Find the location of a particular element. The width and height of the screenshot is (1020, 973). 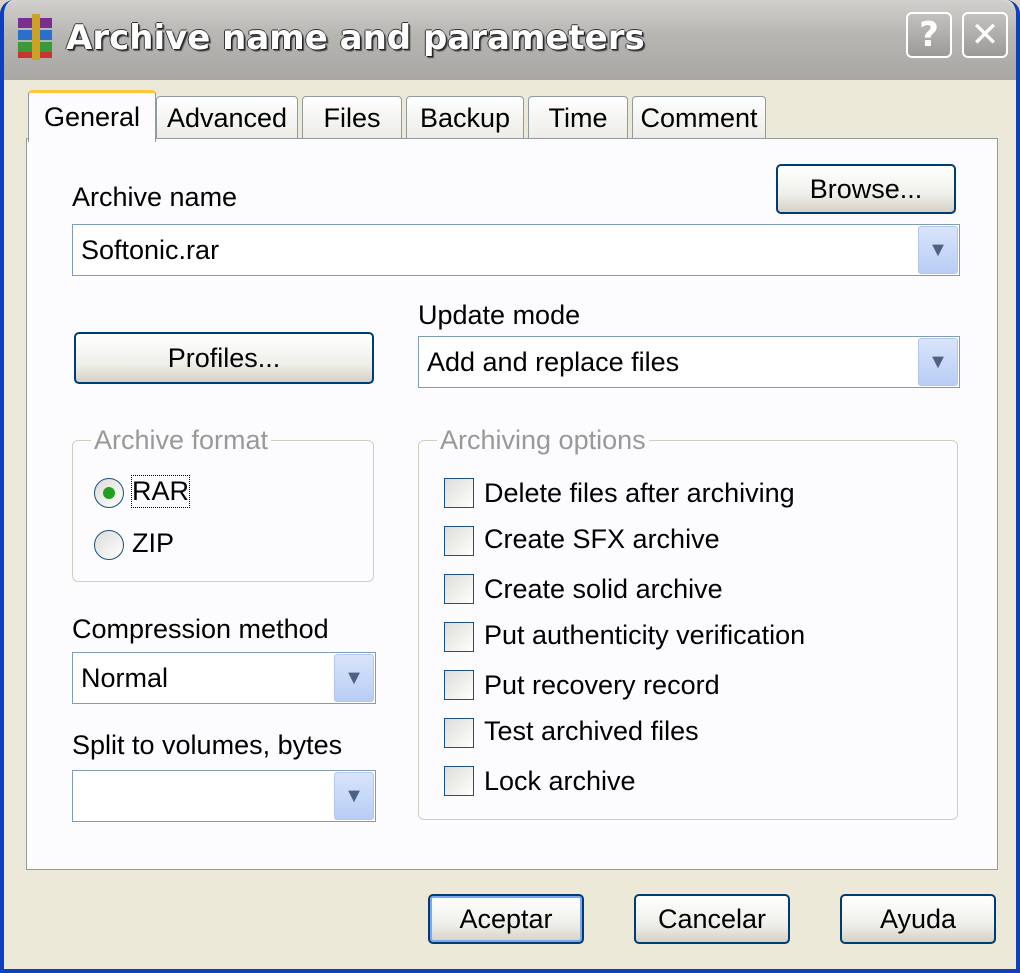

radio-zip is located at coordinates (109, 545).